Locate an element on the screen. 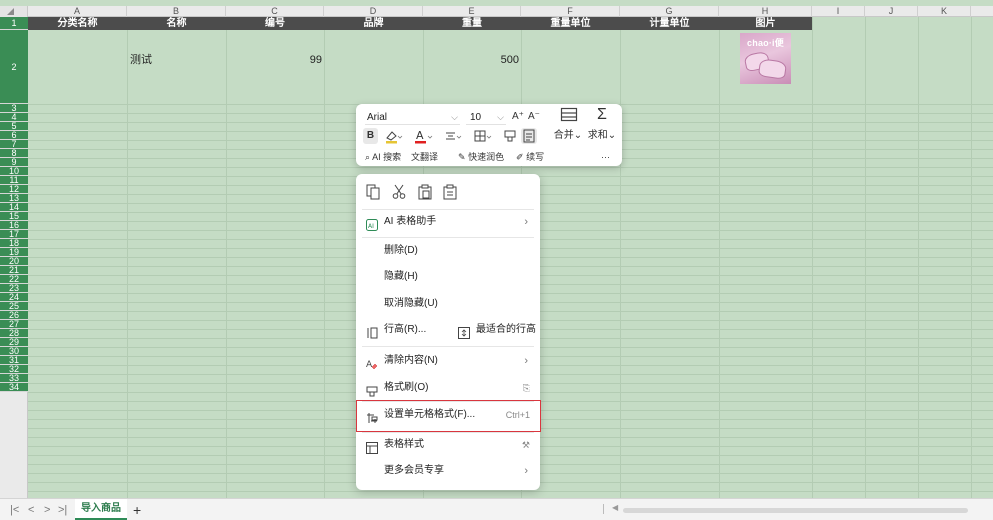 The image size is (993, 520). column-header-d: D is located at coordinates (373, 11).